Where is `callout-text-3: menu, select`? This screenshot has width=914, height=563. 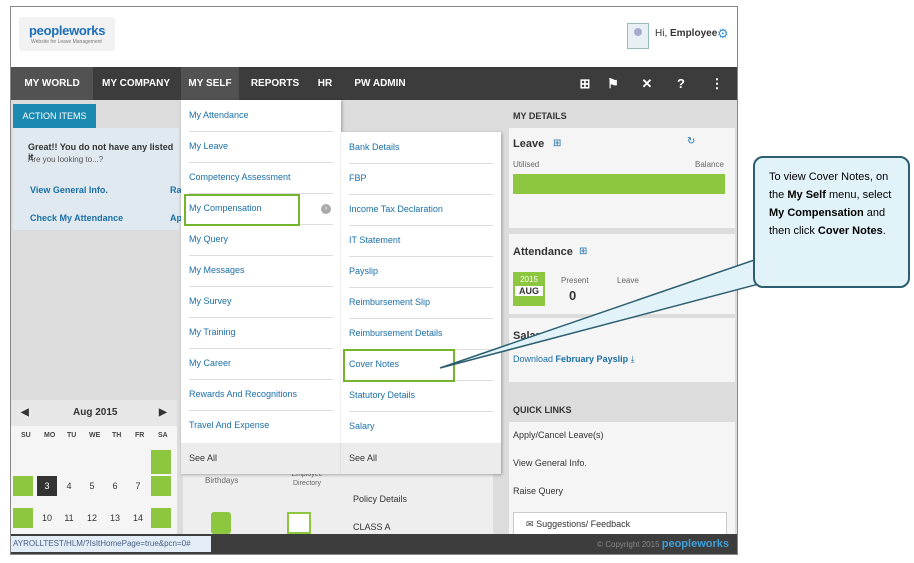 callout-text-3: menu, select is located at coordinates (860, 195).